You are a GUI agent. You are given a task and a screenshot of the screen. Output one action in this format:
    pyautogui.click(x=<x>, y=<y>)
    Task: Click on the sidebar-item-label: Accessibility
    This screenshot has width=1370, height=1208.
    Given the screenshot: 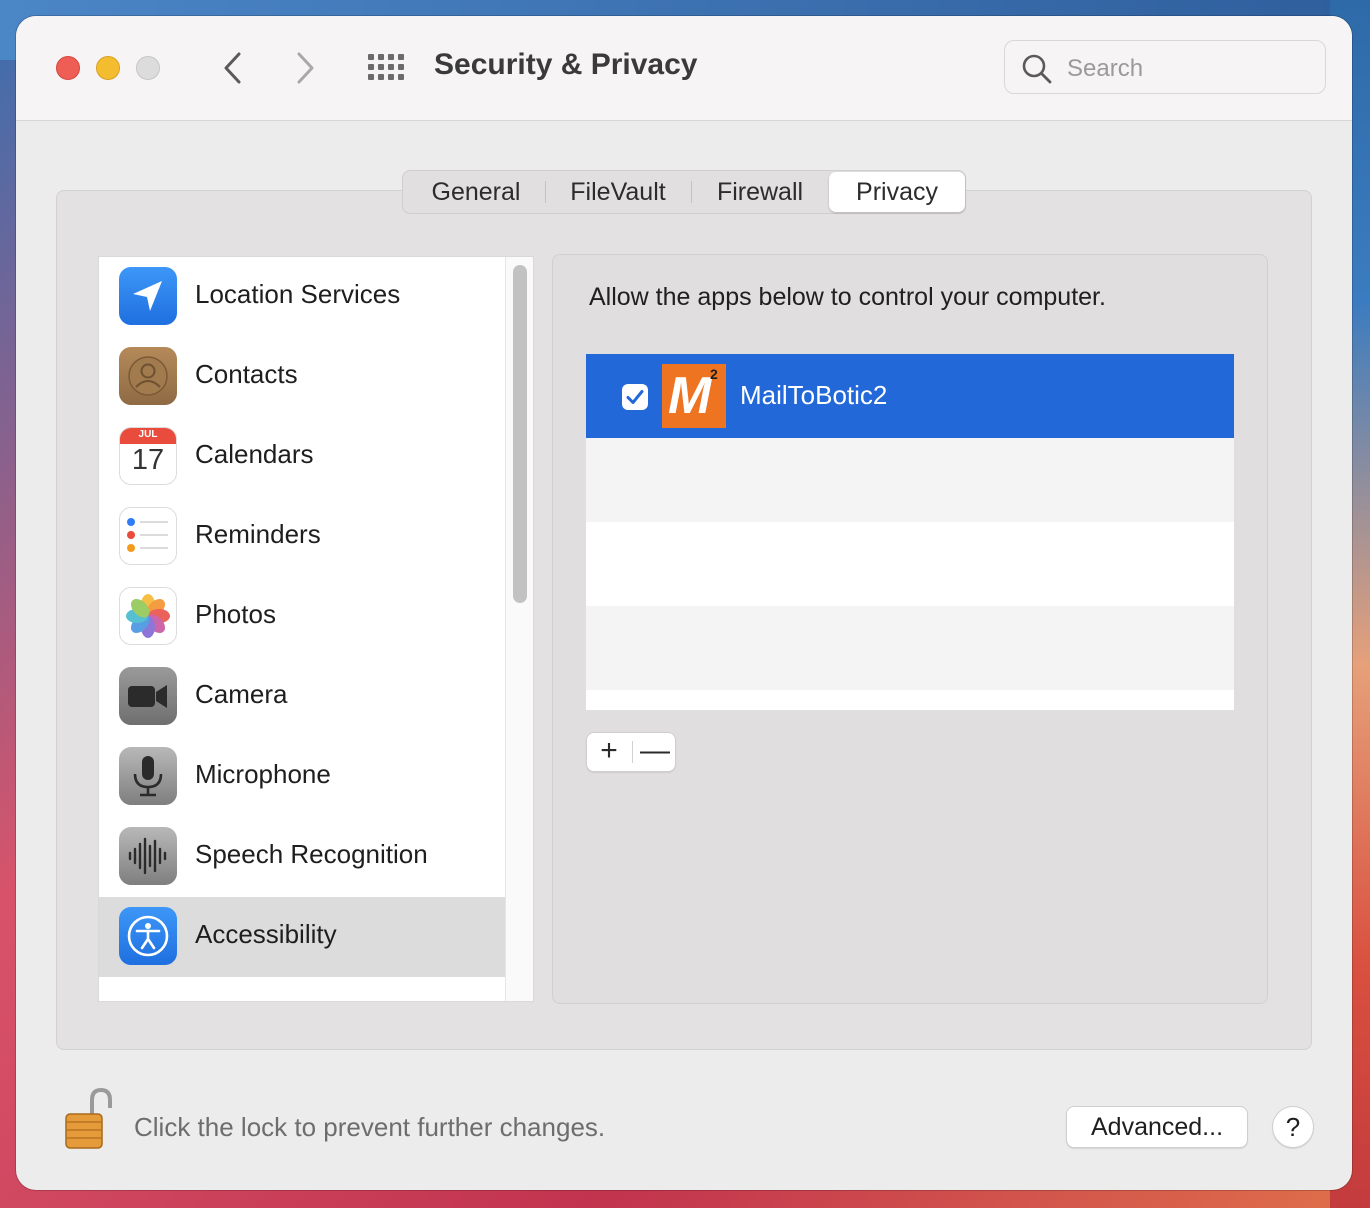 What is the action you would take?
    pyautogui.click(x=266, y=934)
    